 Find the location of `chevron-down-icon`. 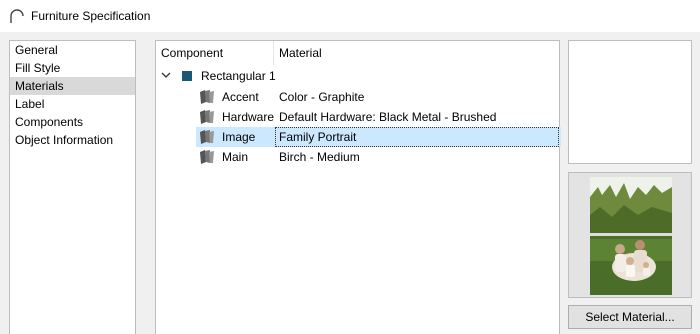

chevron-down-icon is located at coordinates (166, 75).